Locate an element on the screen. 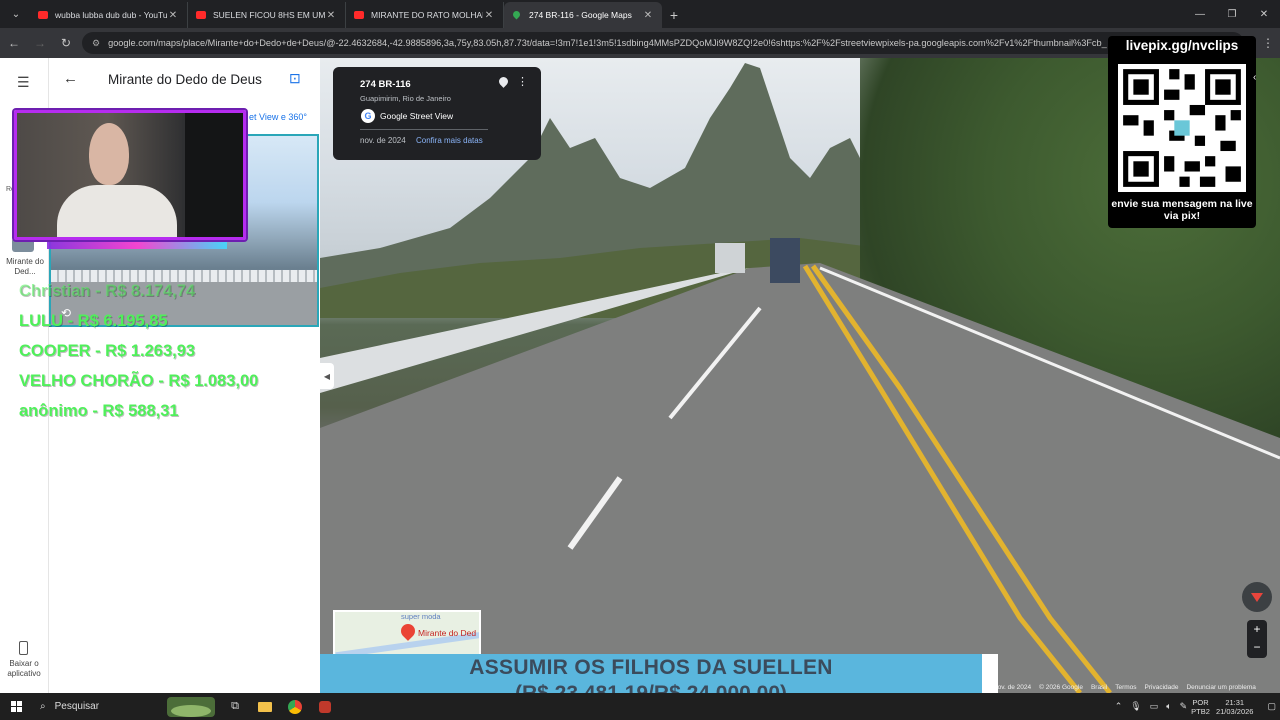 The height and width of the screenshot is (720, 1280). browser-tab-4: 274 BR-116 - Google Maps ✕ is located at coordinates (583, 15).